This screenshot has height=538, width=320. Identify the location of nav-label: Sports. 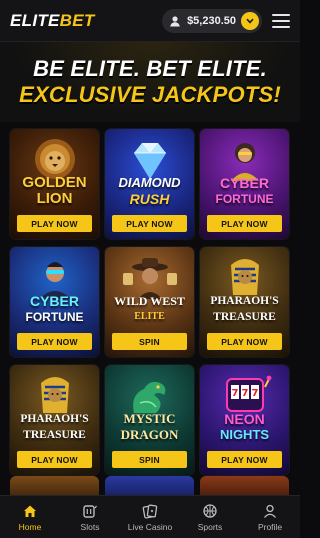
(210, 526).